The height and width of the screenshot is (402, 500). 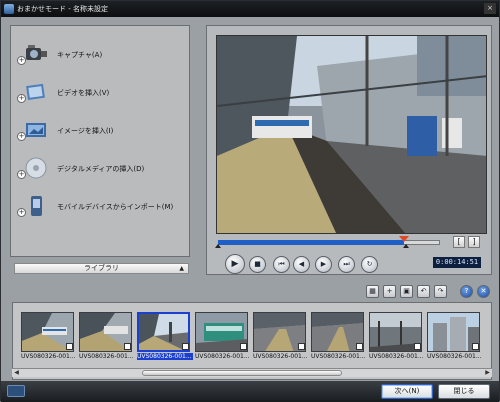 I want to click on chevron-up-icon: ▲, so click(x=181, y=268).